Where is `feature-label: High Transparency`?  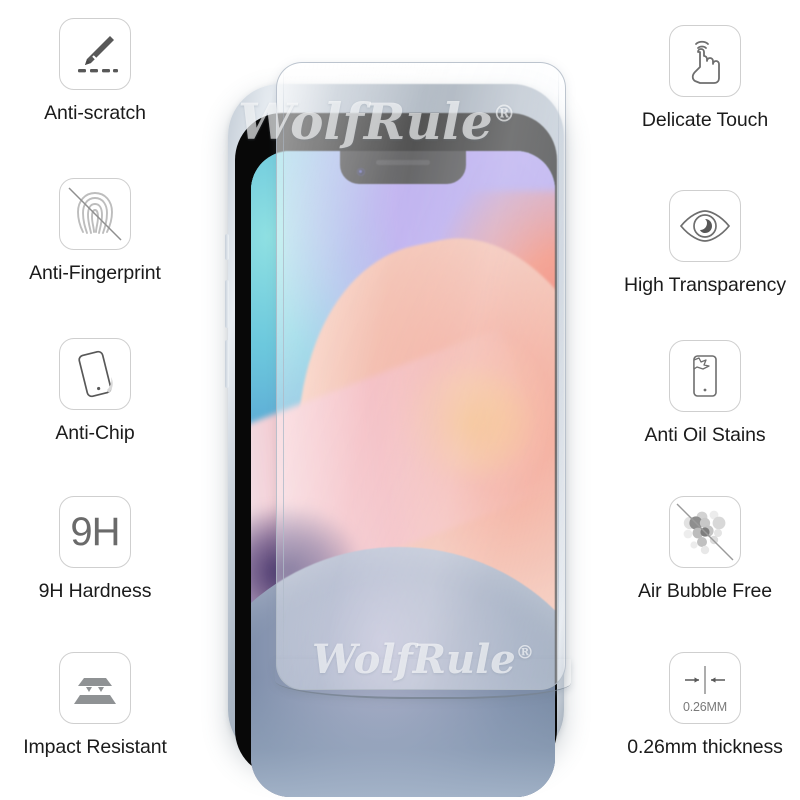 feature-label: High Transparency is located at coordinates (705, 285).